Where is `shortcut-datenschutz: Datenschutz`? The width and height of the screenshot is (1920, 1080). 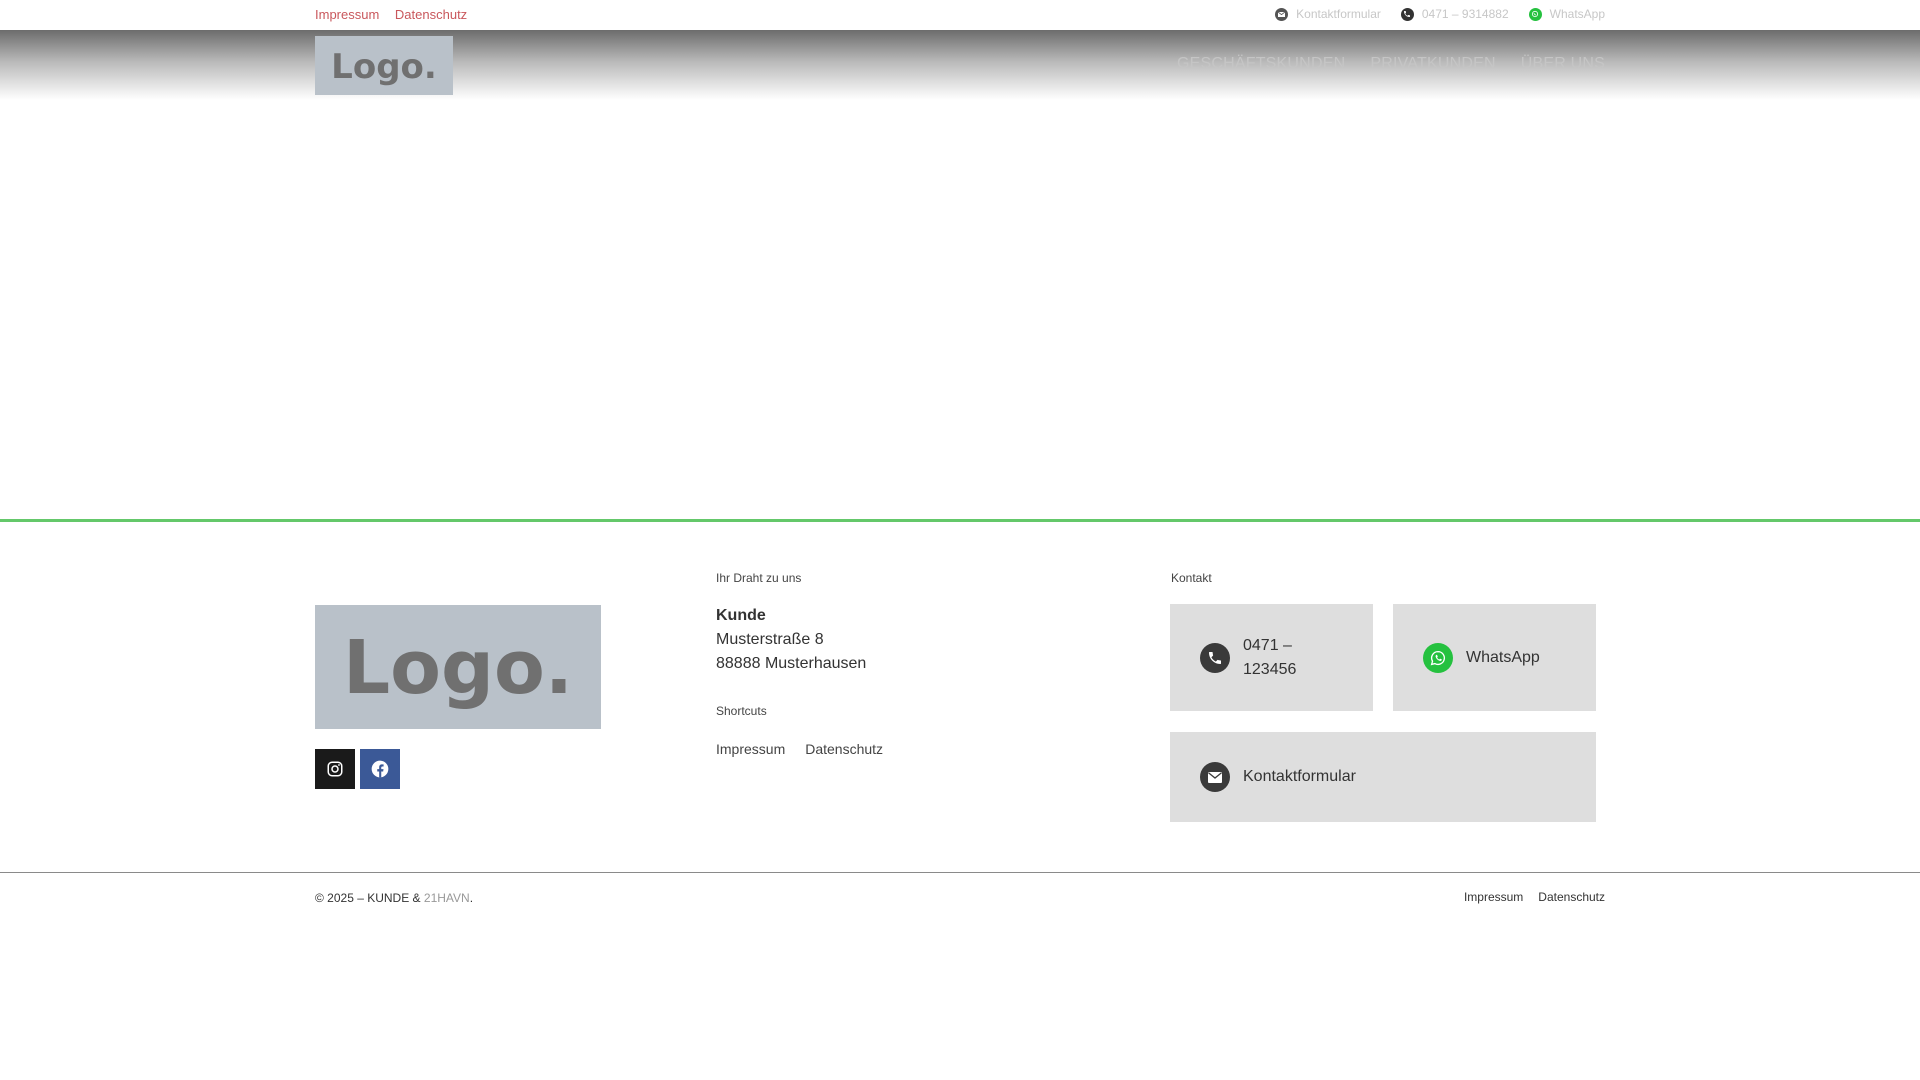 shortcut-datenschutz: Datenschutz is located at coordinates (844, 749).